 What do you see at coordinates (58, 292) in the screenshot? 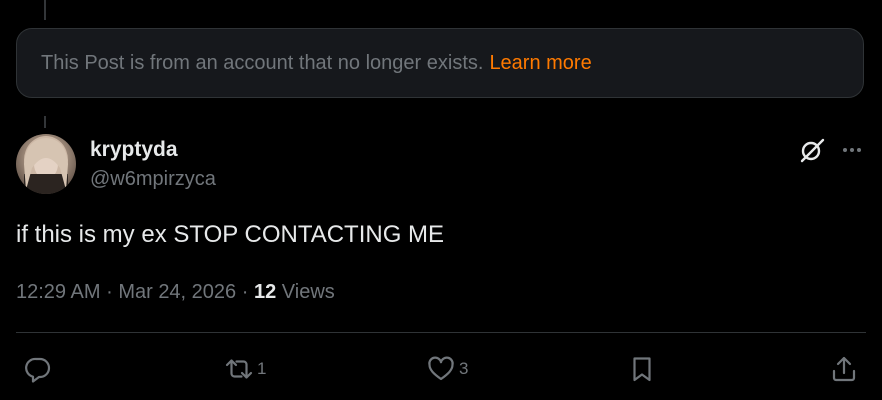
I see `post-time: 12:29 AM` at bounding box center [58, 292].